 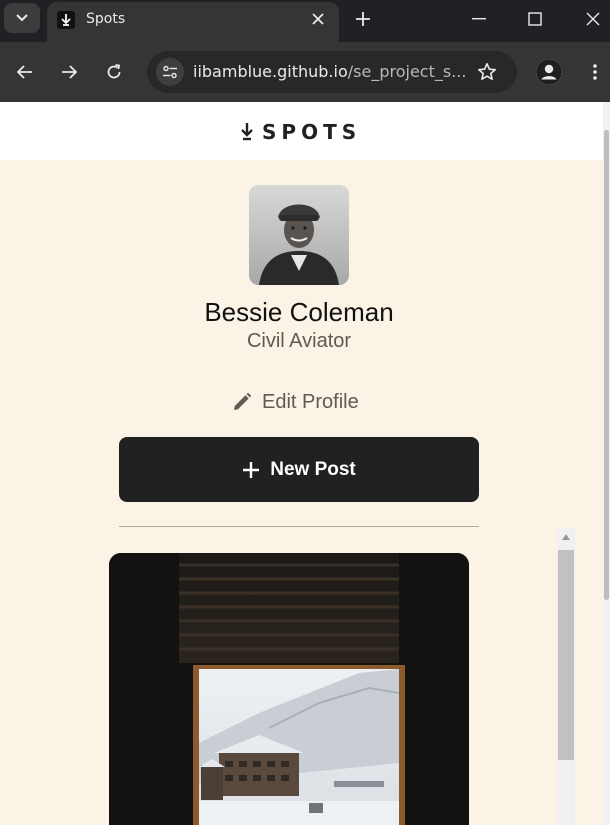 I want to click on chevron-down-icon, so click(x=22, y=18).